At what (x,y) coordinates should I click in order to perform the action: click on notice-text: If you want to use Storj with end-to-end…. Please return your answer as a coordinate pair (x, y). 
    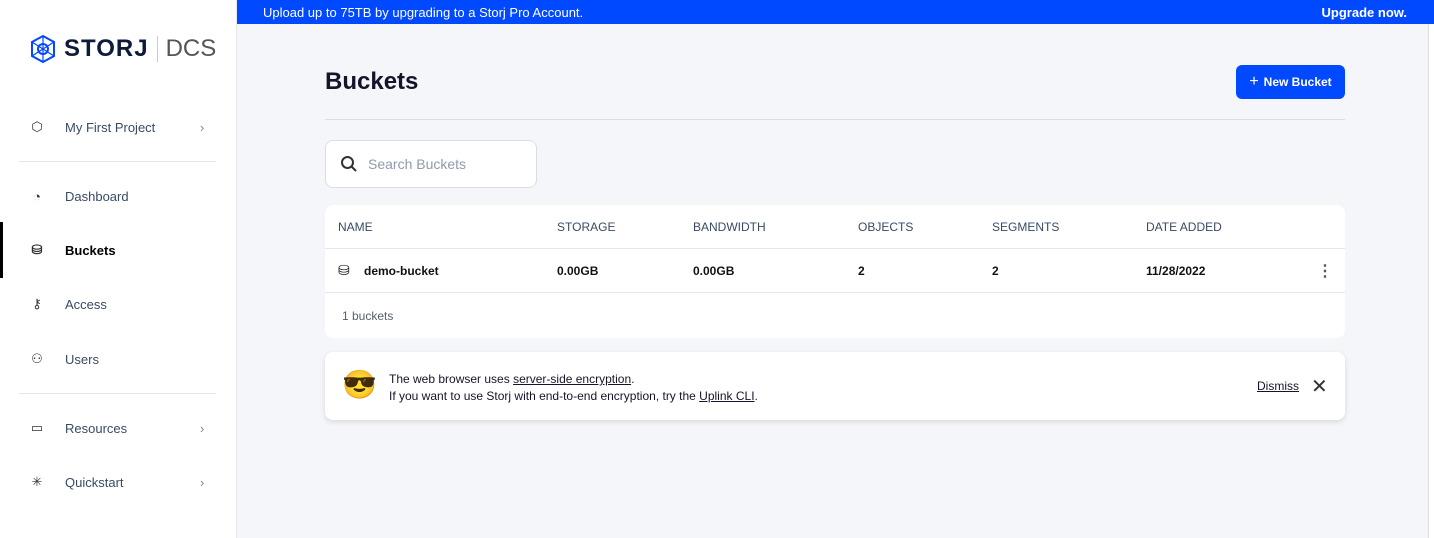
    Looking at the image, I should click on (544, 396).